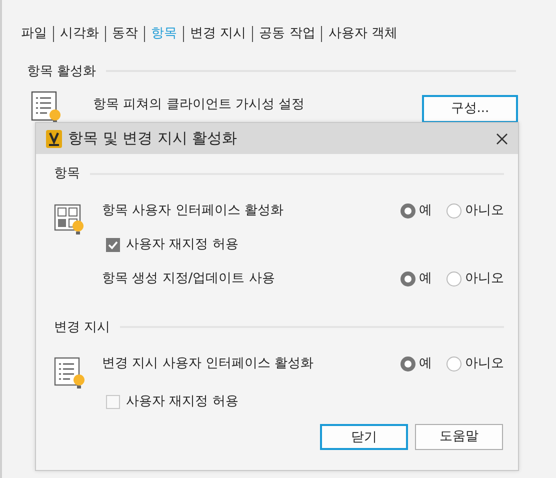 This screenshot has width=556, height=478. I want to click on menu-tab: 공동 작업, so click(287, 34).